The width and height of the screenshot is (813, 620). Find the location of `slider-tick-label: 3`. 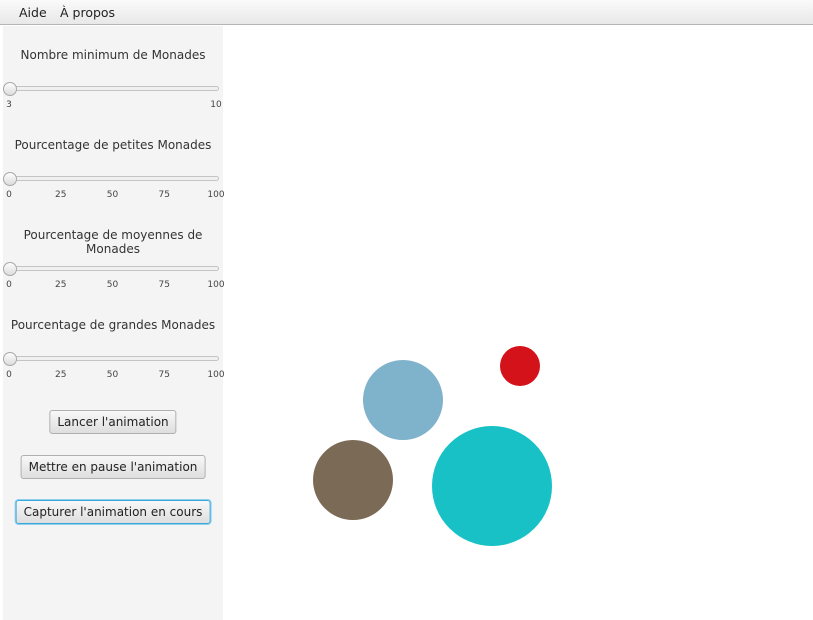

slider-tick-label: 3 is located at coordinates (9, 105).